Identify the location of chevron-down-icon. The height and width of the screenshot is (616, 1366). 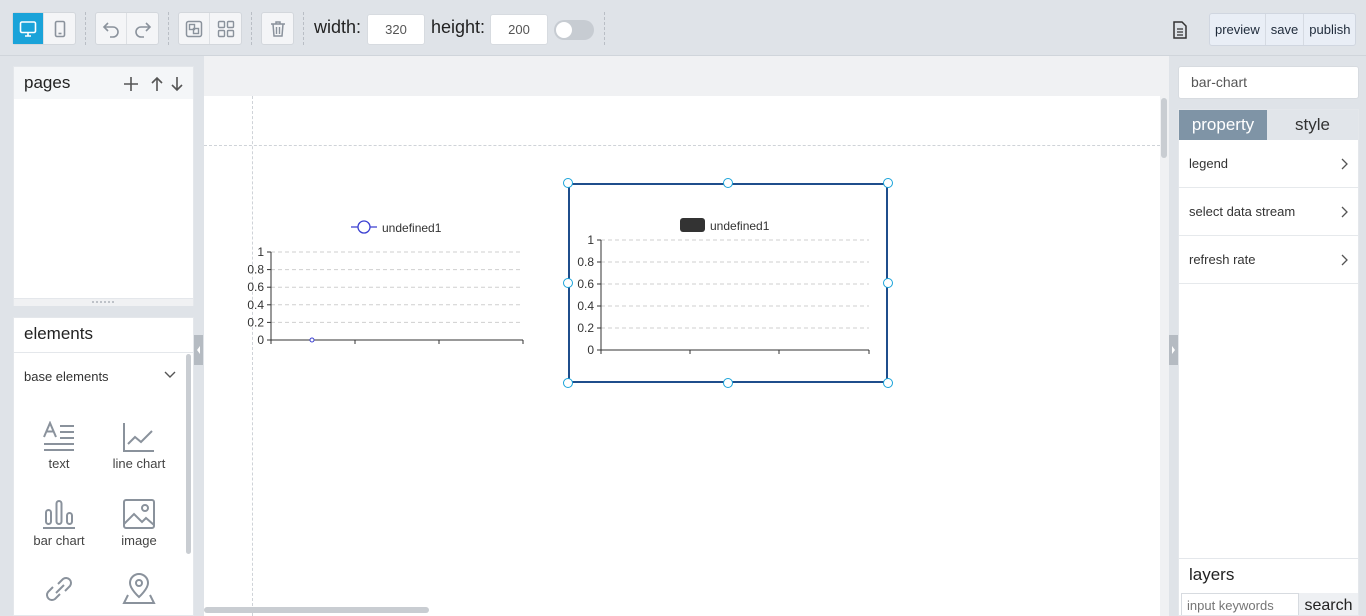
(170, 375).